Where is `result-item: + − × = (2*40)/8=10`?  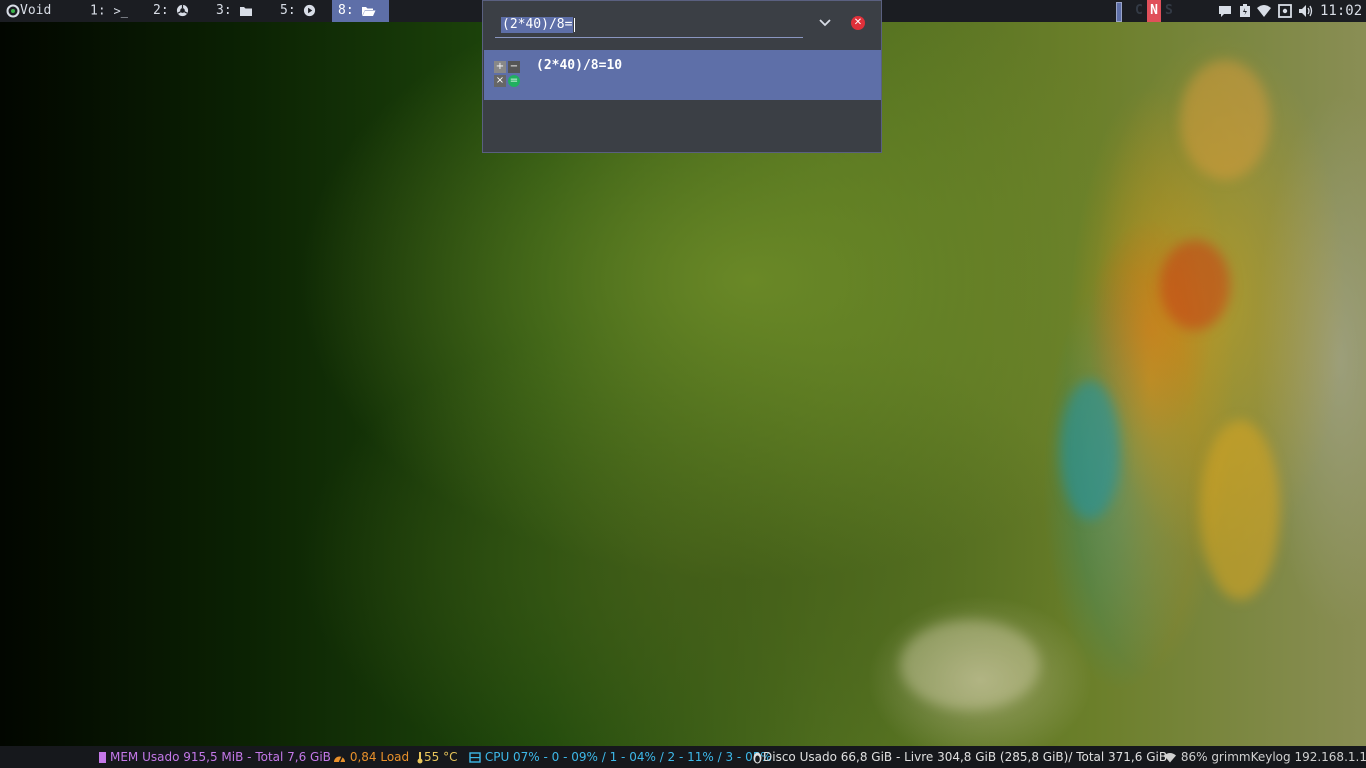 result-item: + − × = (2*40)/8=10 is located at coordinates (682, 75).